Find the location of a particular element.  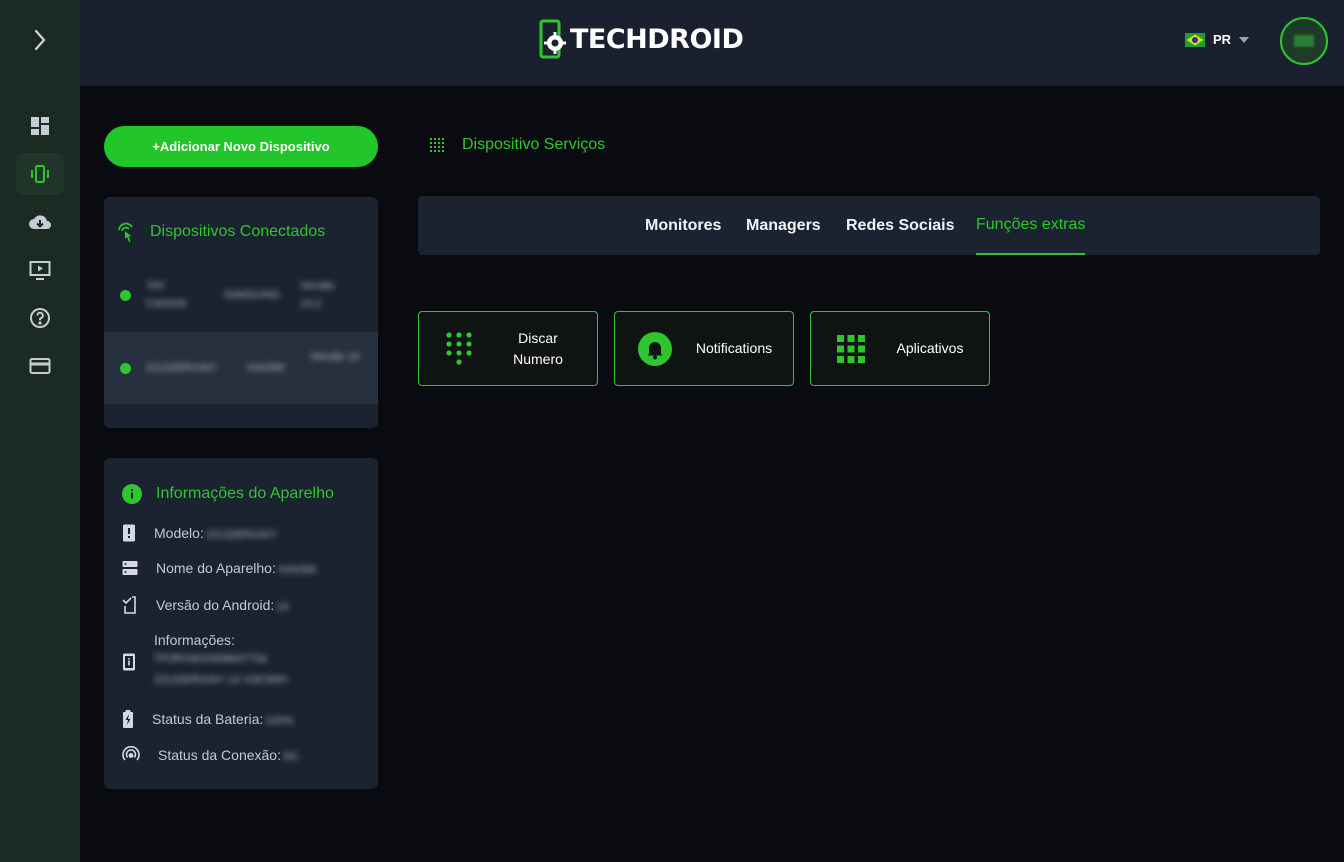

services-title: Dispositivo Serviços is located at coordinates (534, 144).